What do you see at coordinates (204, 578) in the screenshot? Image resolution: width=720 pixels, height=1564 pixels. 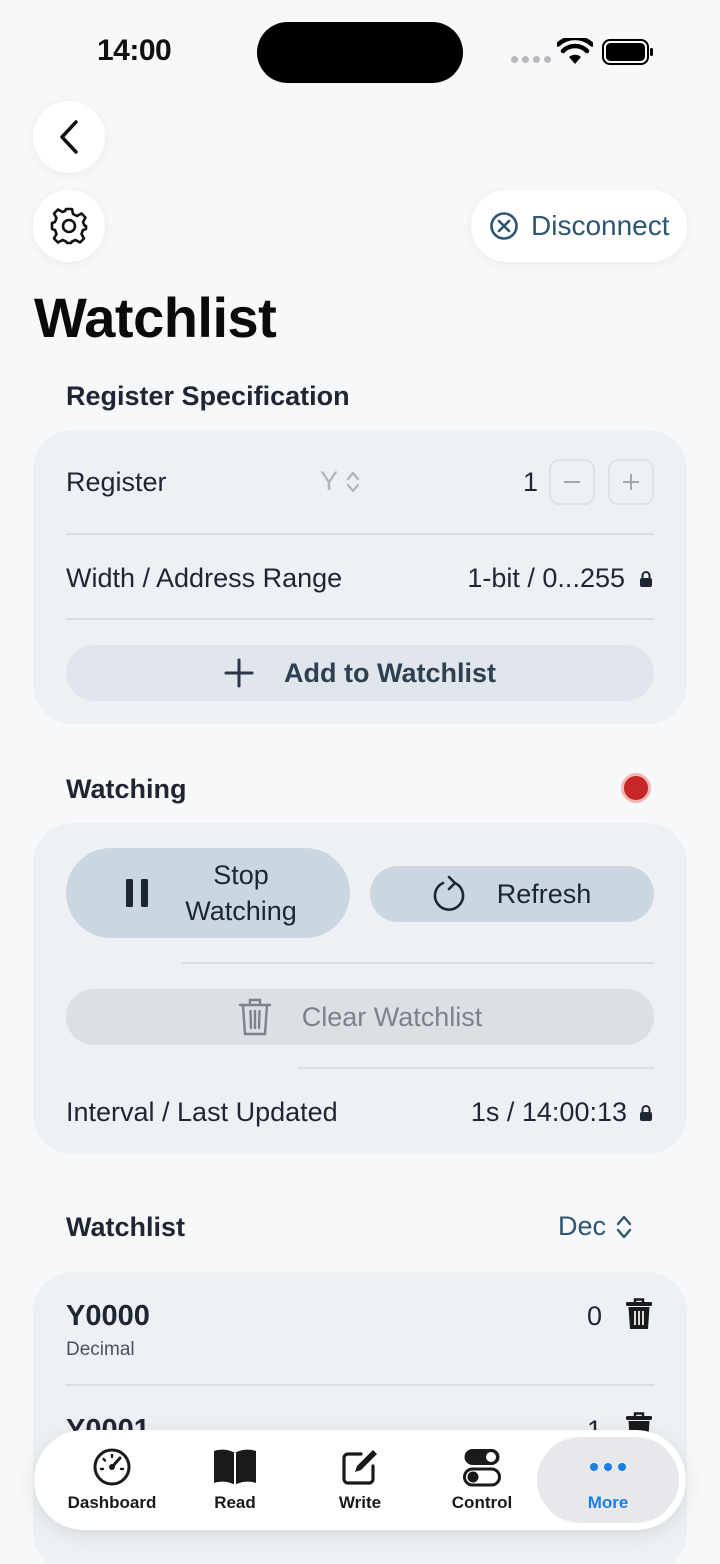 I see `width-range-label: Width / Address Range` at bounding box center [204, 578].